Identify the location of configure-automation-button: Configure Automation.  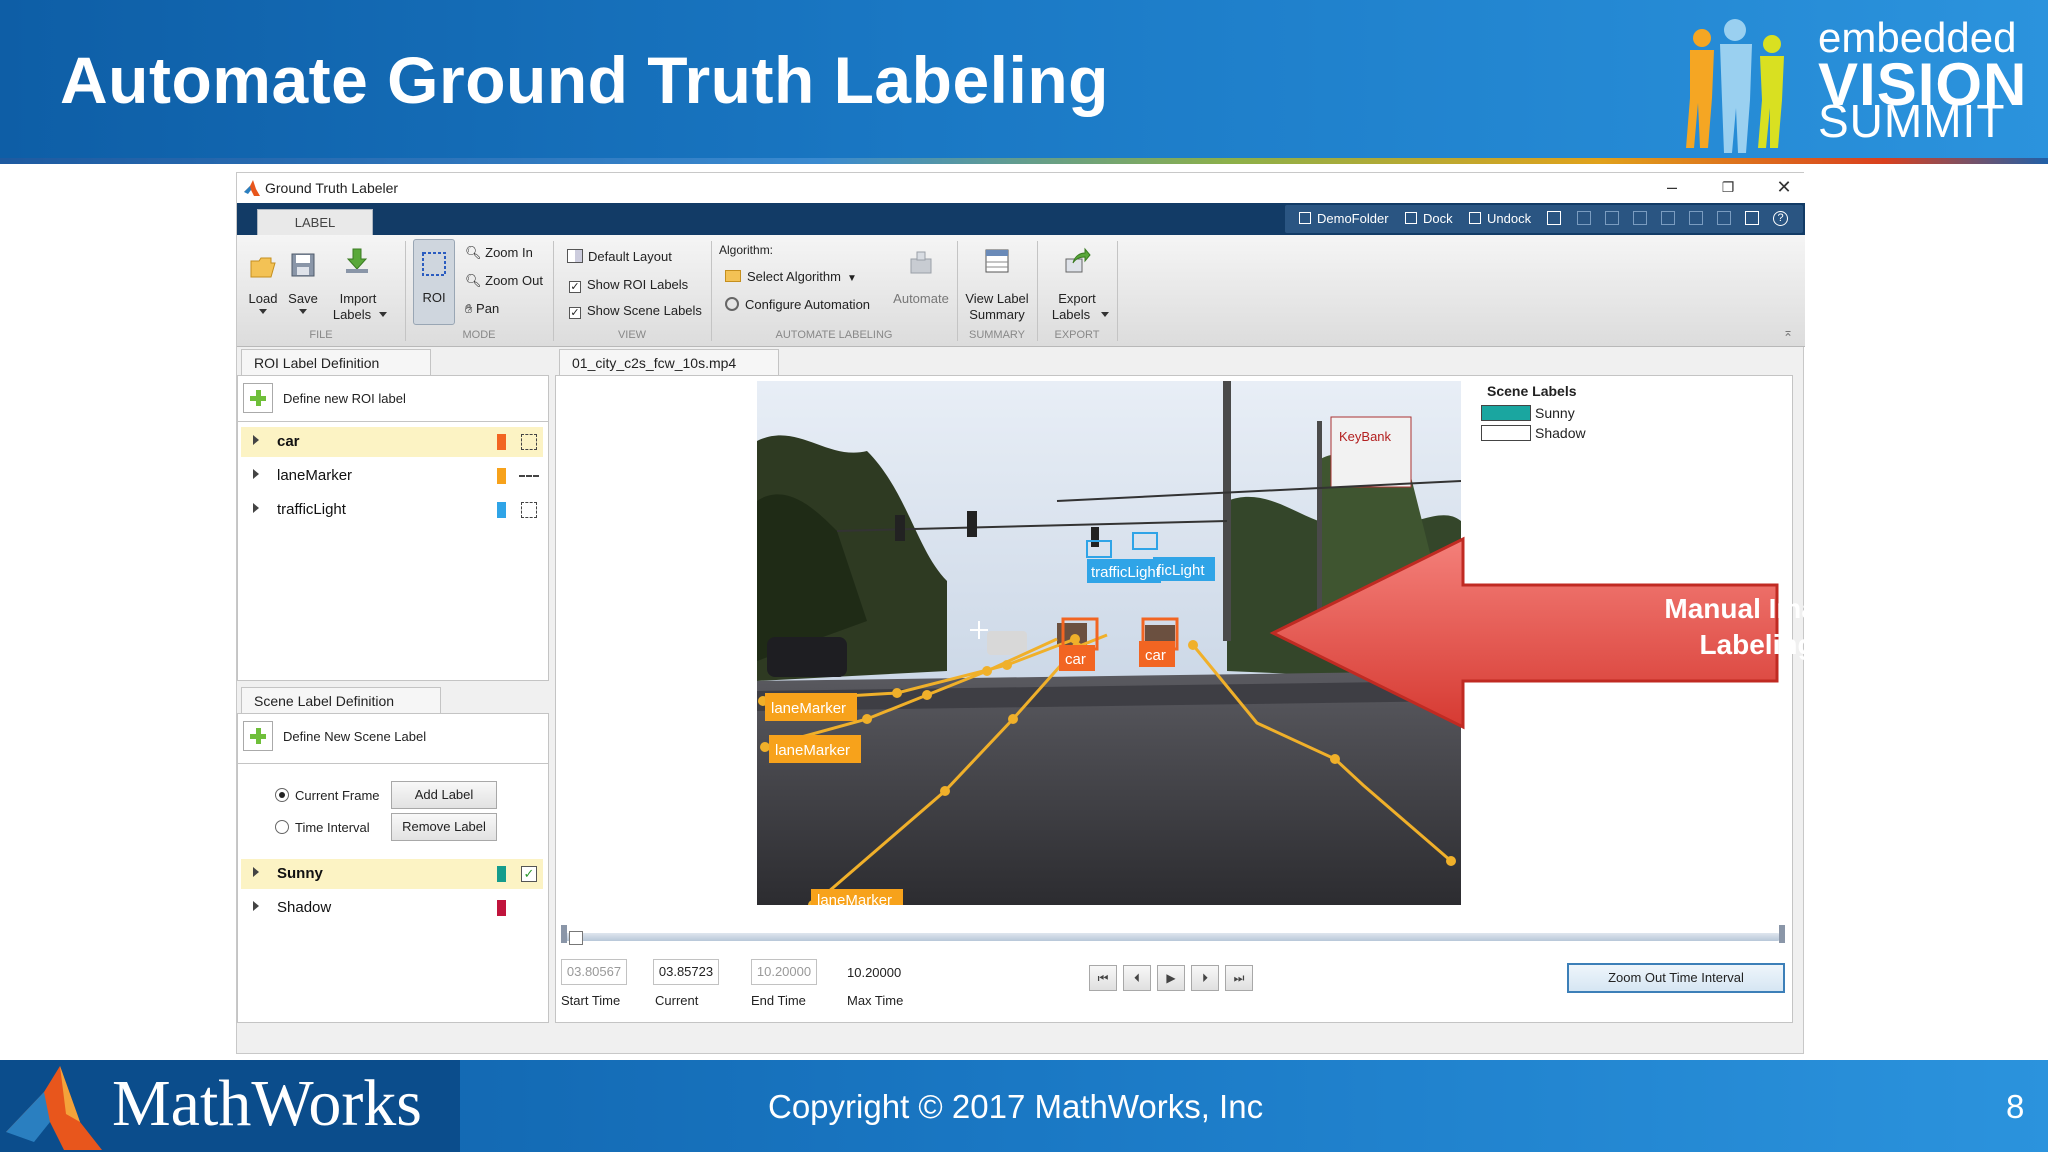
(797, 304).